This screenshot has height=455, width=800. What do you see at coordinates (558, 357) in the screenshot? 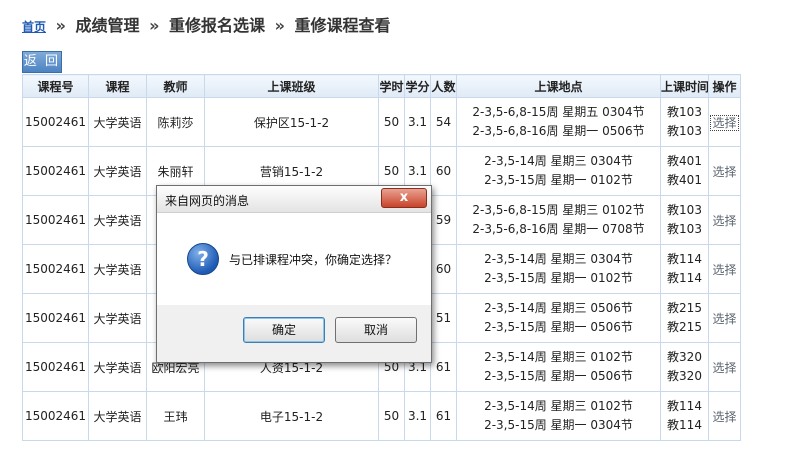
I see `location-line: 2-3,5-14周 星期三 0102节` at bounding box center [558, 357].